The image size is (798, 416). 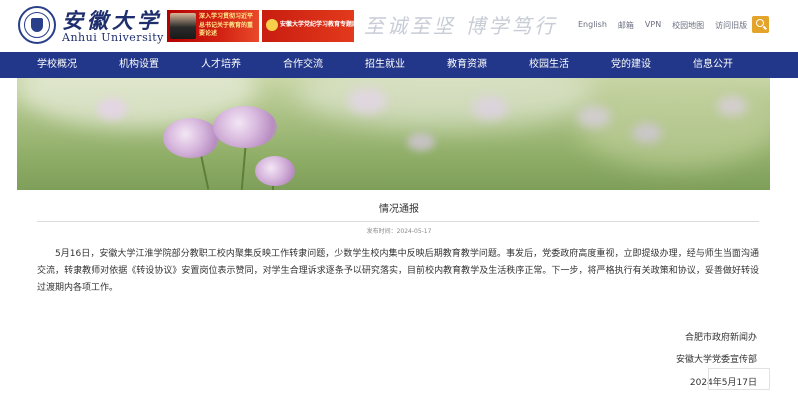 What do you see at coordinates (461, 26) in the screenshot?
I see `university-motto: 至诚至坚 博学笃行` at bounding box center [461, 26].